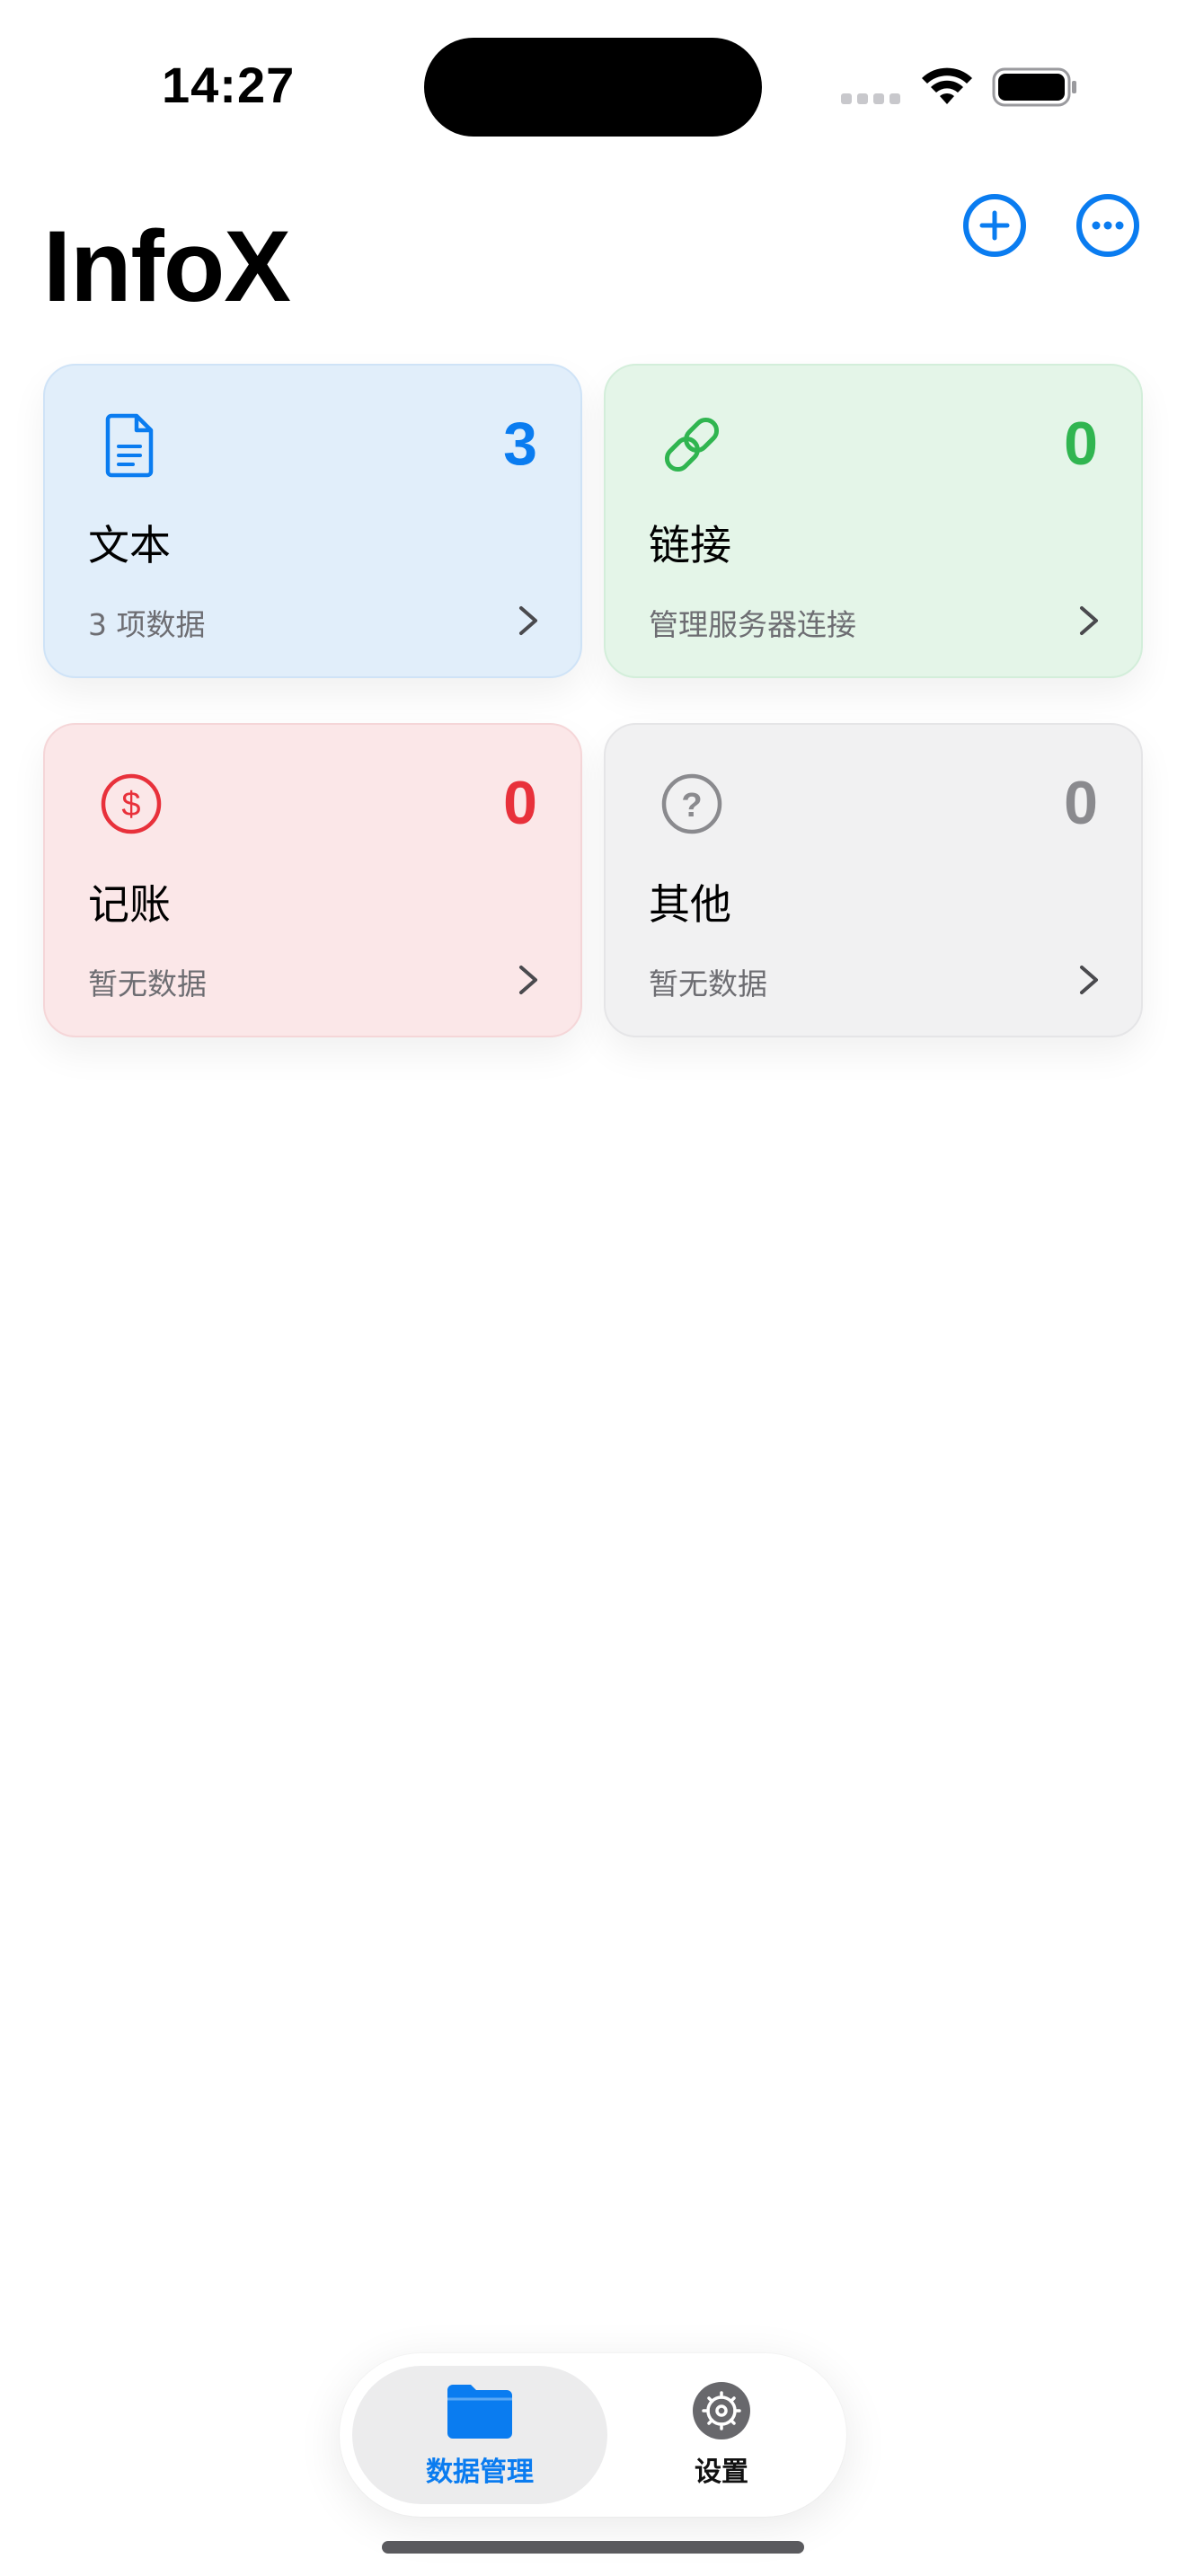 The height and width of the screenshot is (2576, 1186). Describe the element at coordinates (312, 880) in the screenshot. I see `category-card-money: $ 0 记账 暂无数据` at that location.